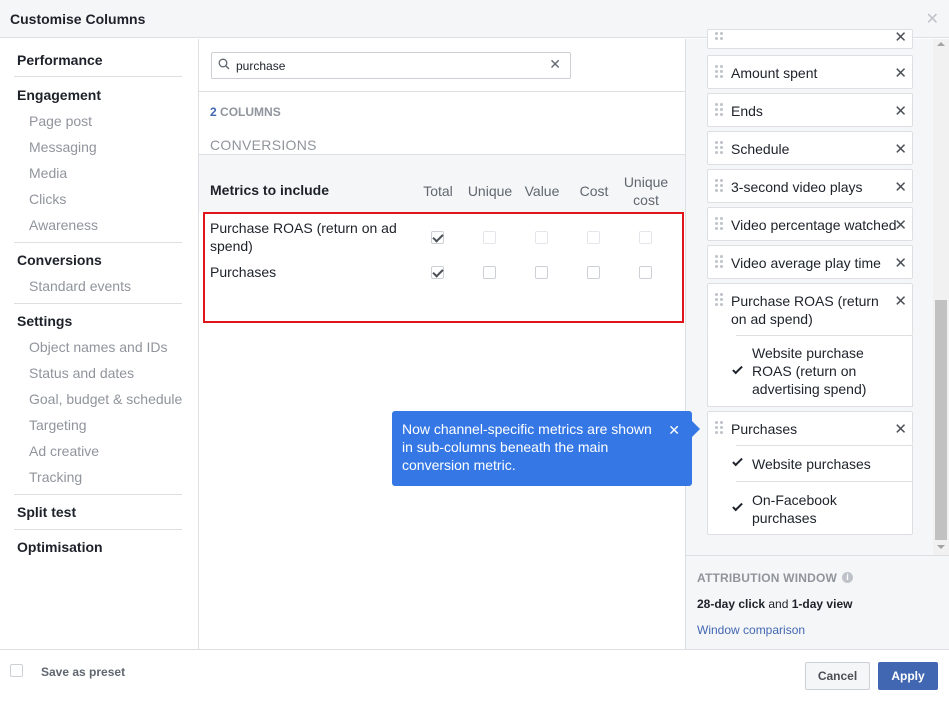 This screenshot has width=949, height=701. I want to click on column-count: 2 COLUMNS, so click(245, 112).